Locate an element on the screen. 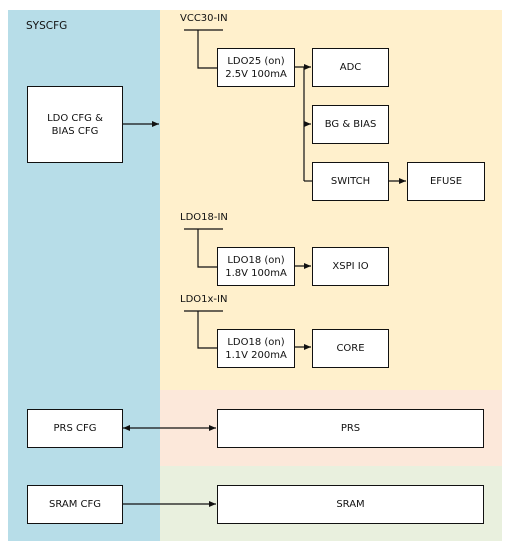 Image resolution: width=508 pixels, height=548 pixels. sram-cfg-block: SRAM CFG is located at coordinates (75, 504).